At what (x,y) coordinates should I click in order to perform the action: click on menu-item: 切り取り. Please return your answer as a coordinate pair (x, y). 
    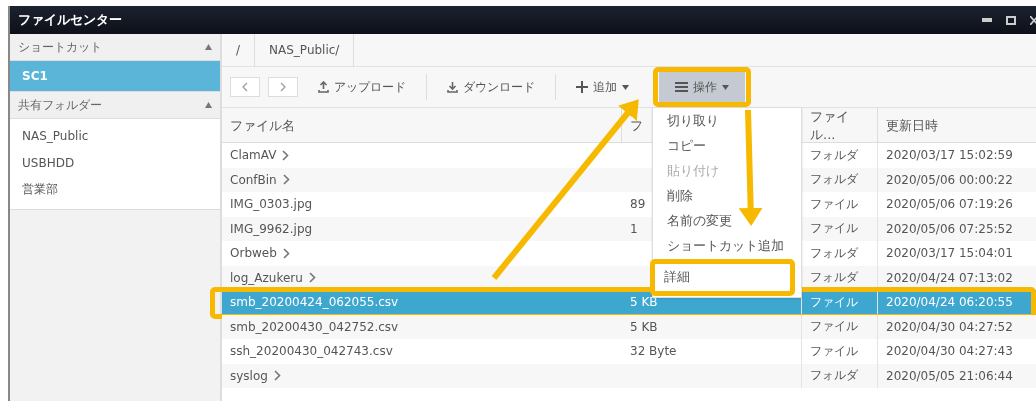
    Looking at the image, I should click on (727, 121).